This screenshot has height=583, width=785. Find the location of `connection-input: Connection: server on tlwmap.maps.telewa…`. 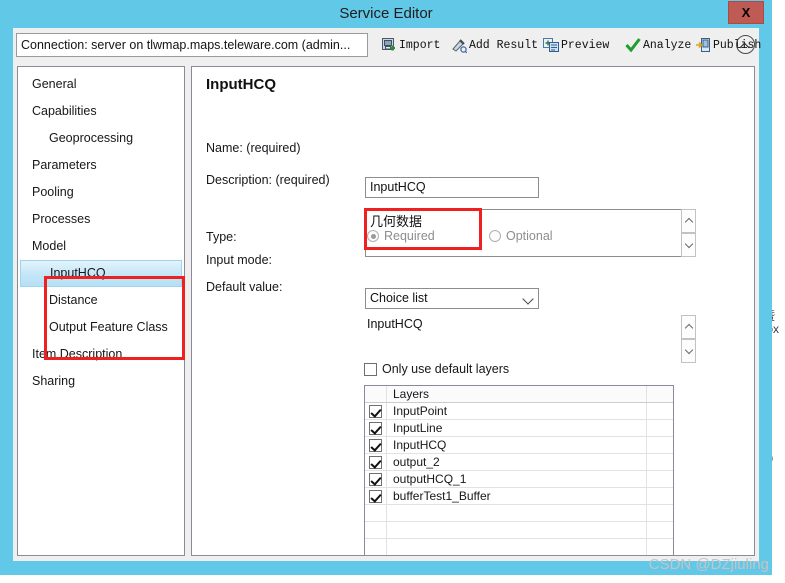

connection-input: Connection: server on tlwmap.maps.telewa… is located at coordinates (192, 45).